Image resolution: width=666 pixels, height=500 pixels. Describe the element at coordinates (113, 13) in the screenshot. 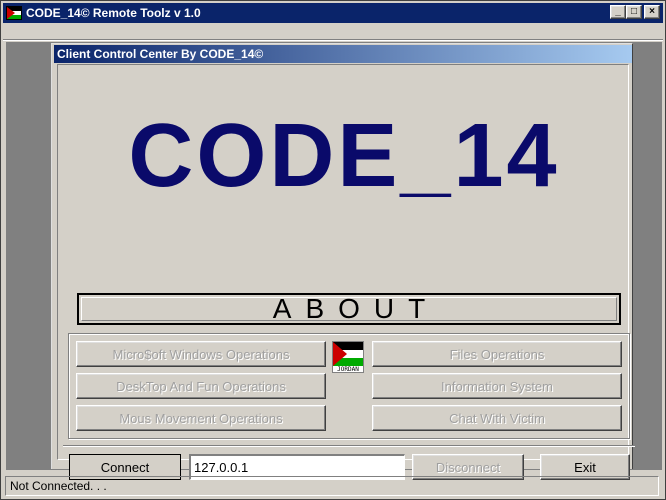

I see `window-title: CODE_14© Remote Toolz v 1.0` at that location.